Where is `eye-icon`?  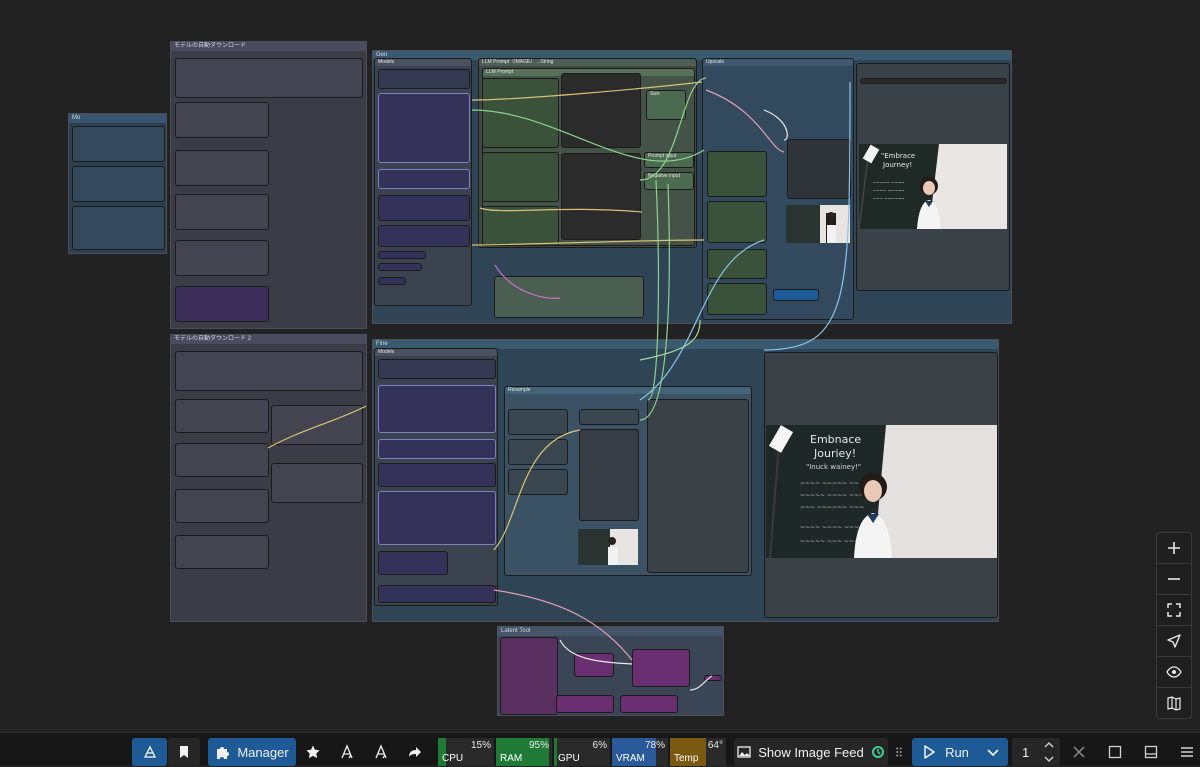
eye-icon is located at coordinates (1174, 672).